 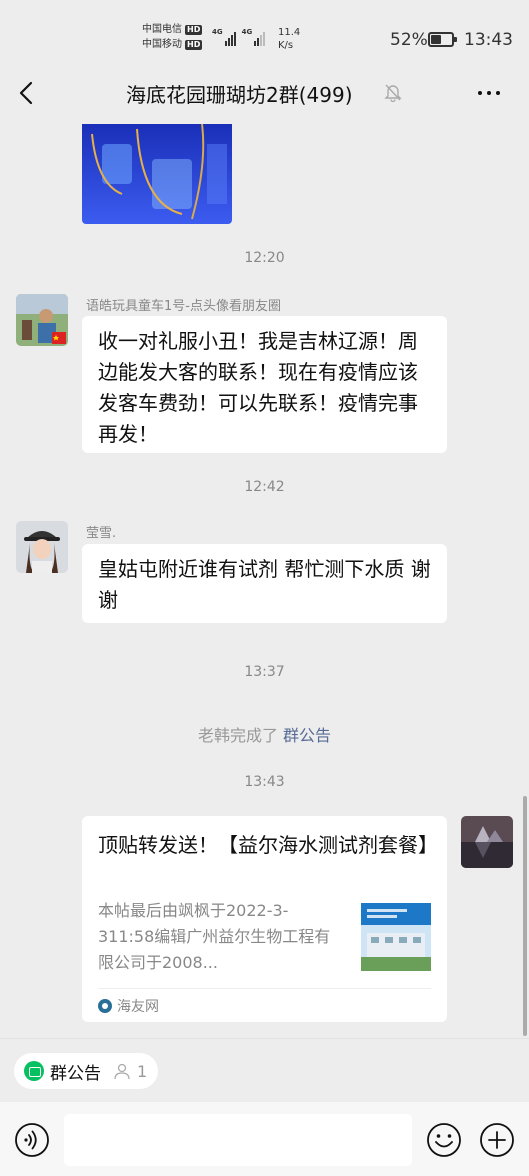 What do you see at coordinates (393, 93) in the screenshot?
I see `mute-bell-icon` at bounding box center [393, 93].